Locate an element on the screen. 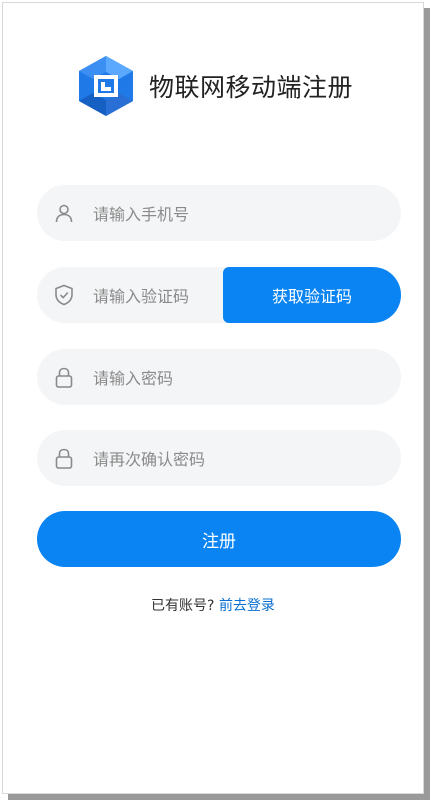 The width and height of the screenshot is (437, 805). phone-input: 请输入手机号 is located at coordinates (141, 213).